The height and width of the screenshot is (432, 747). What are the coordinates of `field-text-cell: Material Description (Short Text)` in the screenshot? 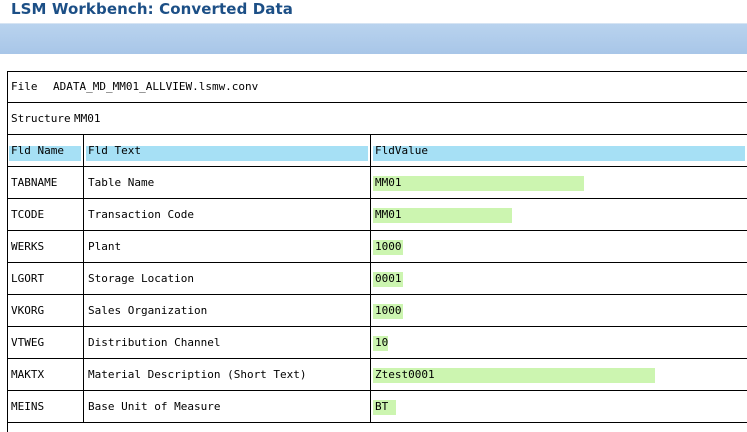 It's located at (227, 374).